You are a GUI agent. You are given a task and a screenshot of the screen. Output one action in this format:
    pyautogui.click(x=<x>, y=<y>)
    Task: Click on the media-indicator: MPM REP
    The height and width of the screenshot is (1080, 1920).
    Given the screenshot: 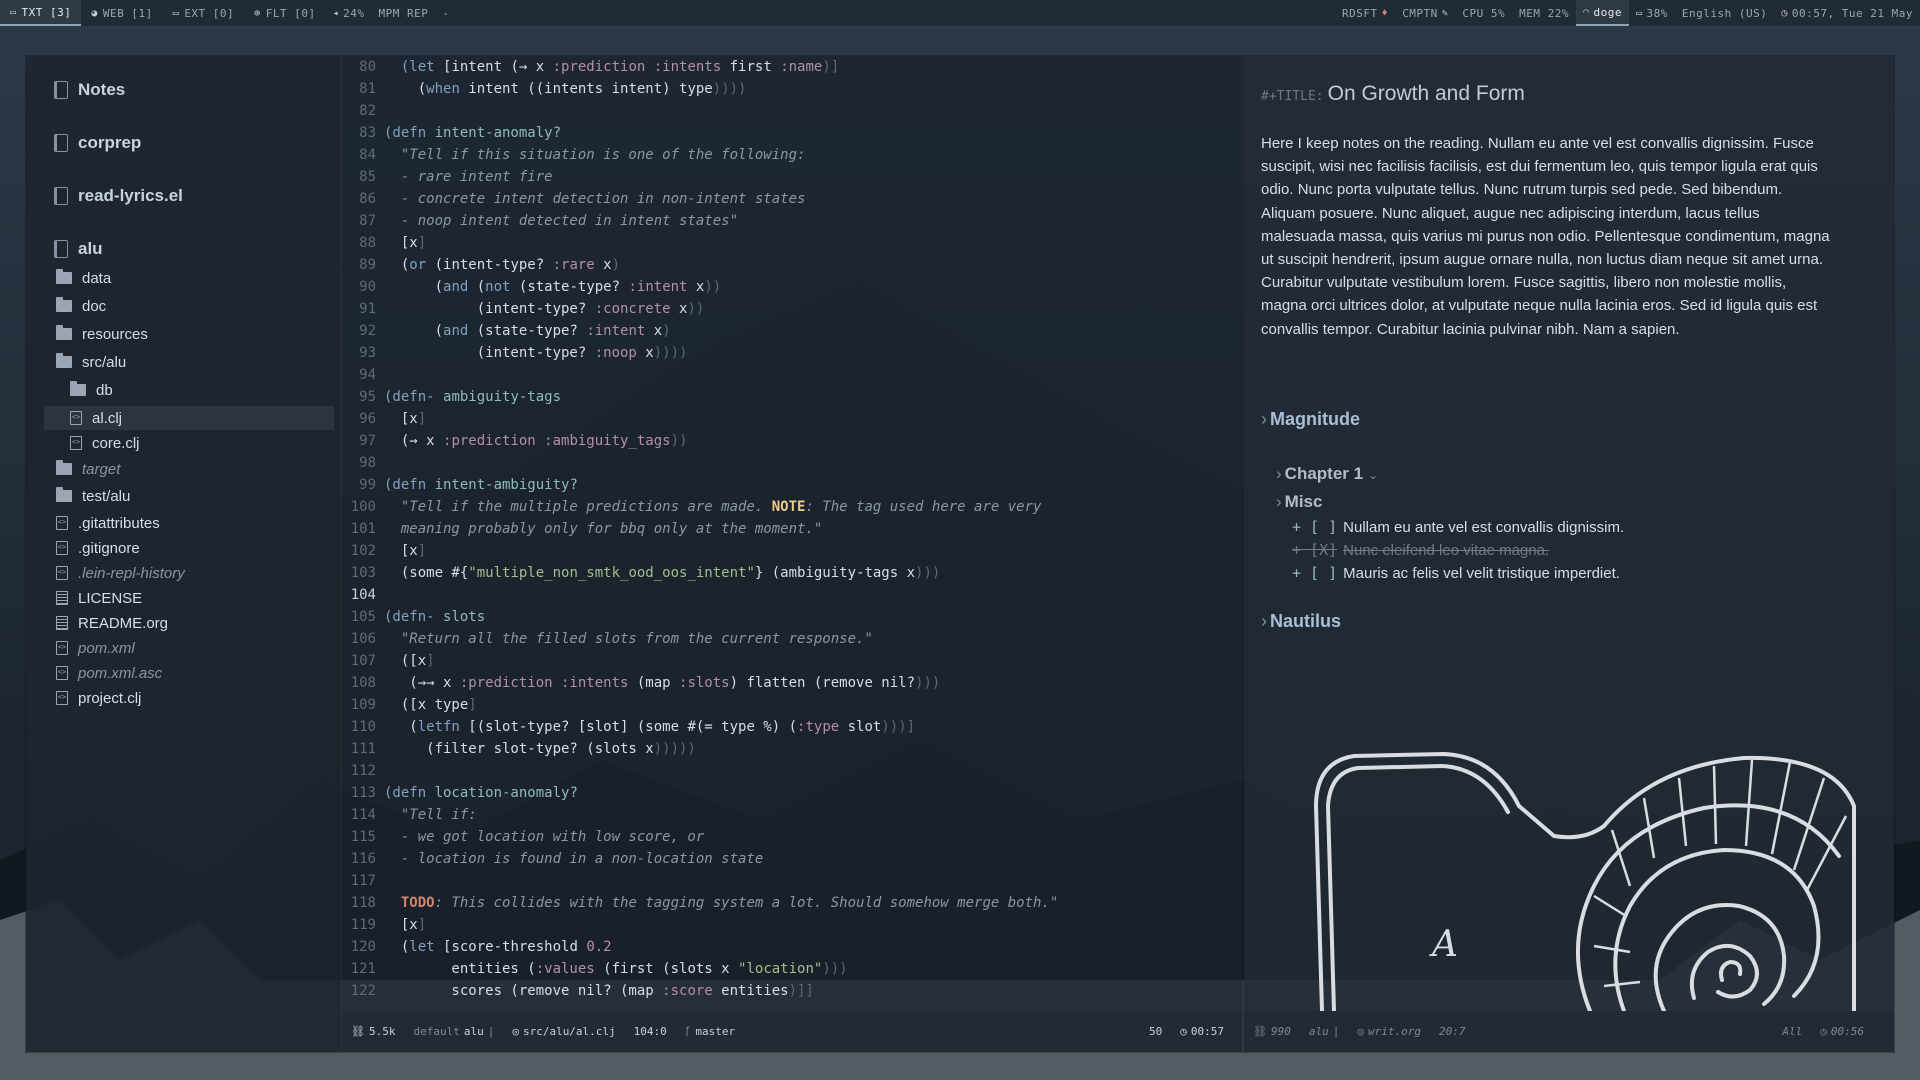 What is the action you would take?
    pyautogui.click(x=403, y=13)
    